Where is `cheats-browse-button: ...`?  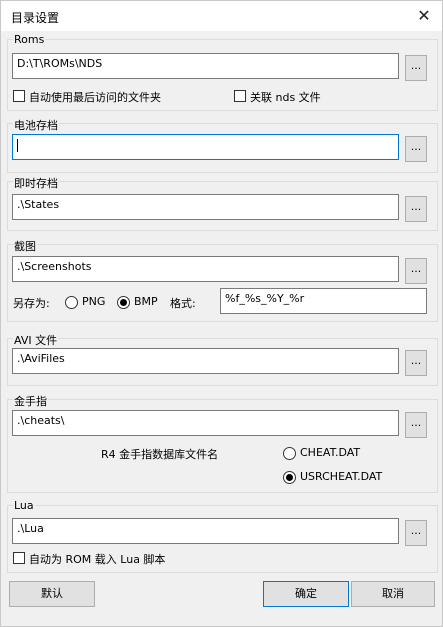
cheats-browse-button: ... is located at coordinates (416, 425).